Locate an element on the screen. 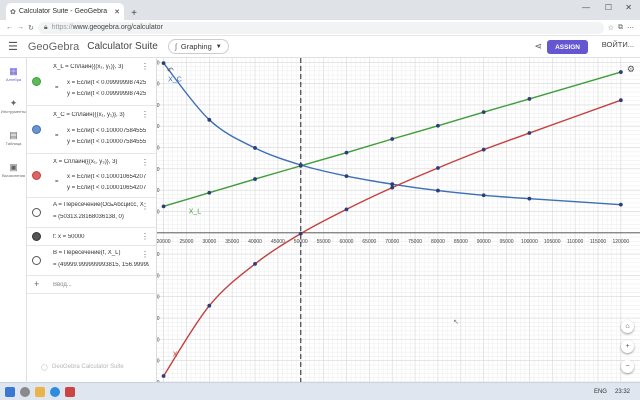 Image resolution: width=640 pixels, height=400 pixels. app-mode-dropdown: ∫ Graphing ▼ is located at coordinates (198, 46).